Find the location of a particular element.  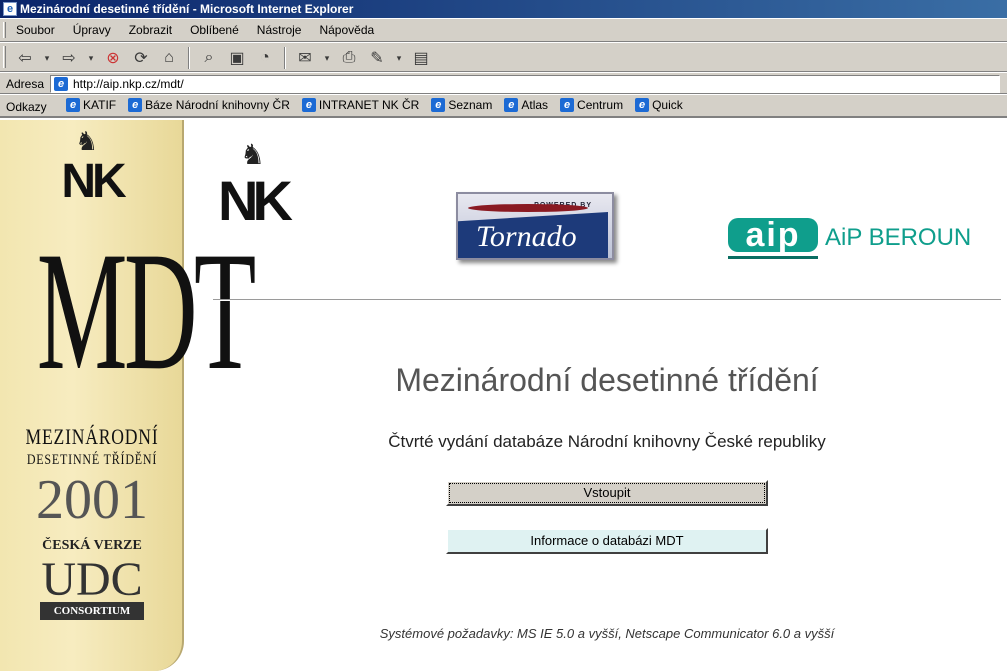

link-intranet: e INTRANET NK ČR is located at coordinates (360, 105).